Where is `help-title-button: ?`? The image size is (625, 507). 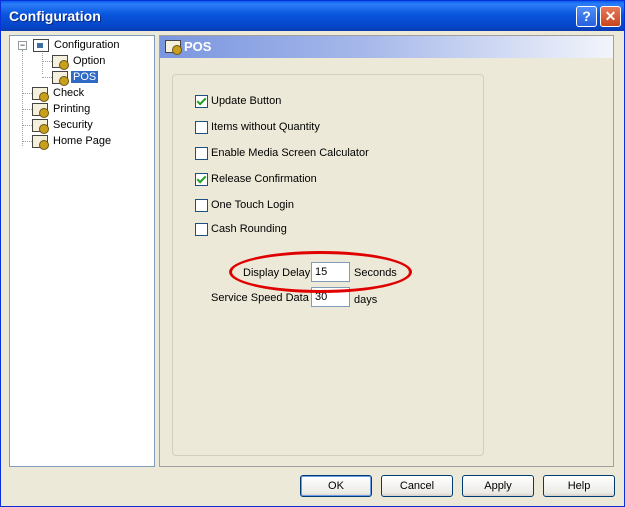 help-title-button: ? is located at coordinates (586, 16).